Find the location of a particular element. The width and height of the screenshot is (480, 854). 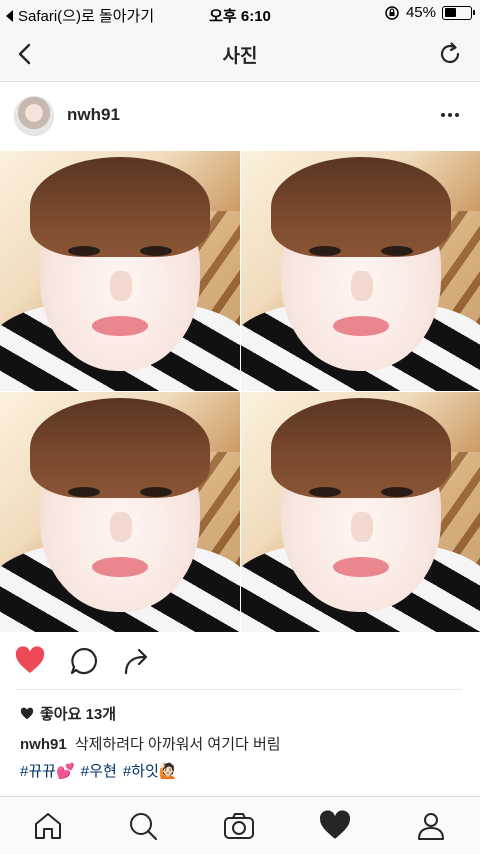

small-heart-icon is located at coordinates (27, 713).